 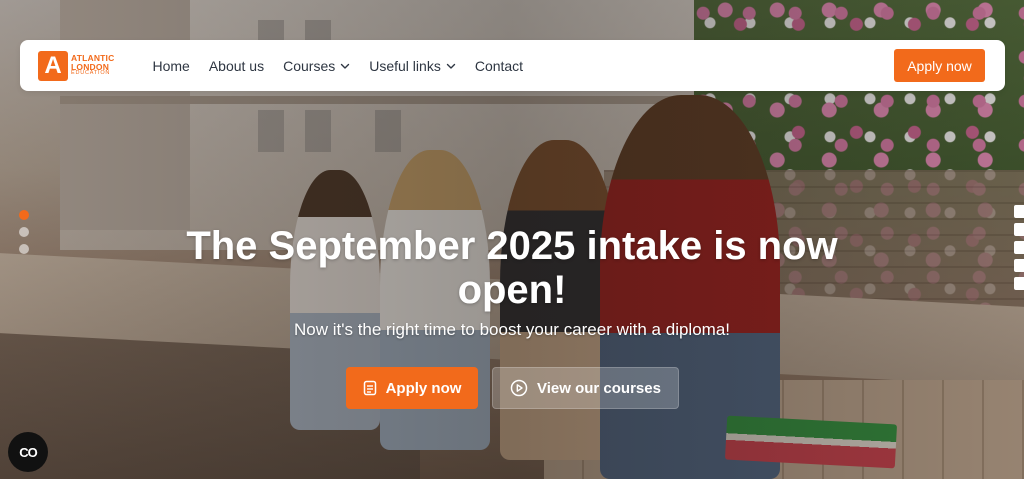 I want to click on hero-apply-button: Apply now, so click(x=412, y=388).